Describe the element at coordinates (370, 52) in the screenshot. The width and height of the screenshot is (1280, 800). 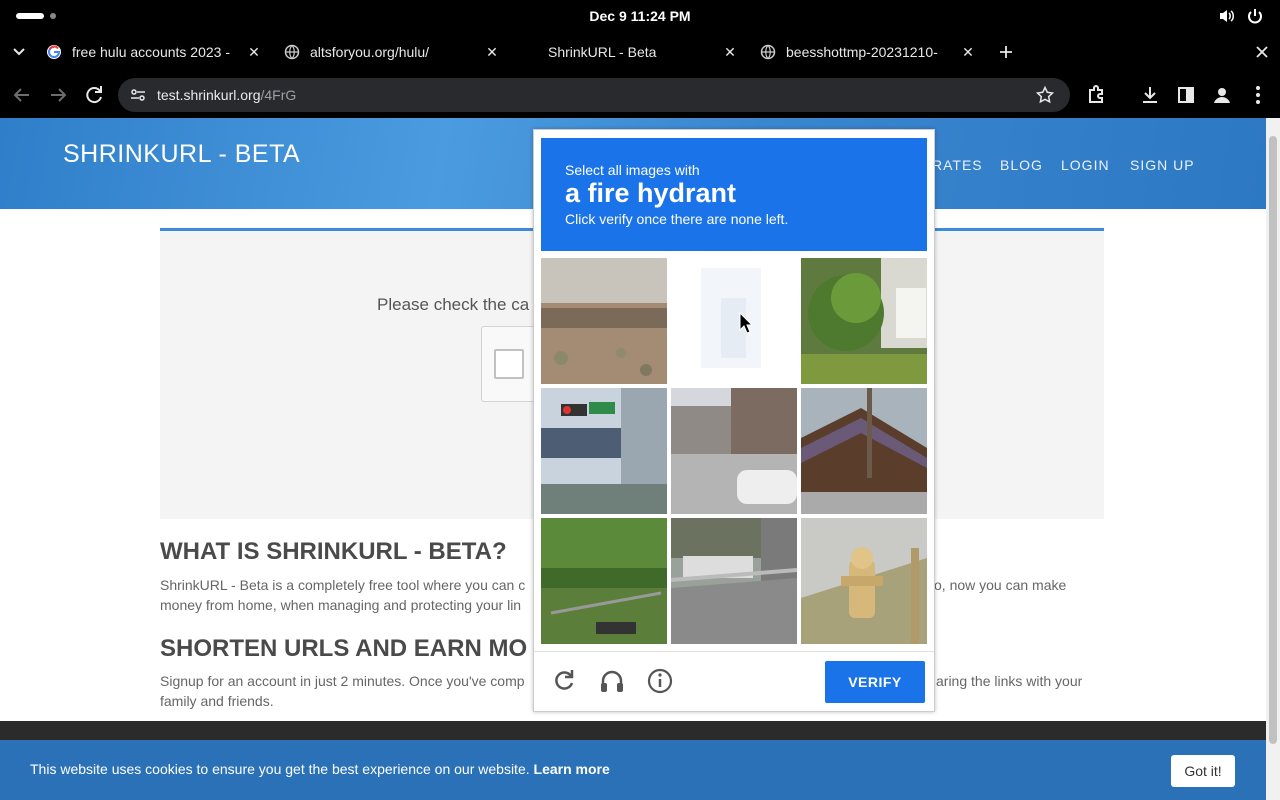
I see `tab-title: altsforyou.org/hulu/` at that location.